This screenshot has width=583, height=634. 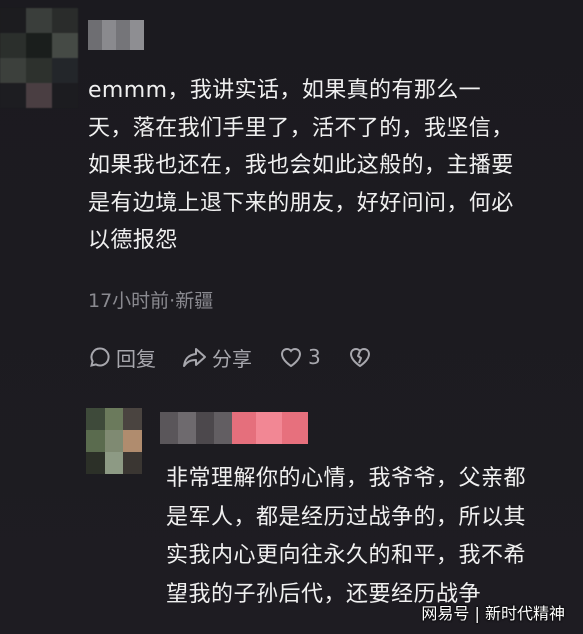 What do you see at coordinates (100, 357) in the screenshot?
I see `comment-bubble-icon` at bounding box center [100, 357].